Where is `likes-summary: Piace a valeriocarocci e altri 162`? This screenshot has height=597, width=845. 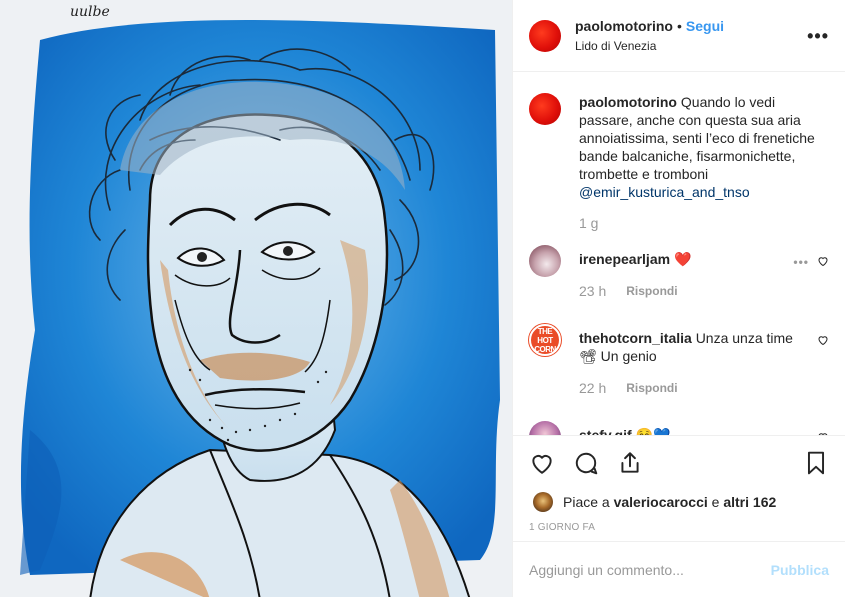
likes-summary: Piace a valeriocarocci e altri 162 is located at coordinates (679, 502).